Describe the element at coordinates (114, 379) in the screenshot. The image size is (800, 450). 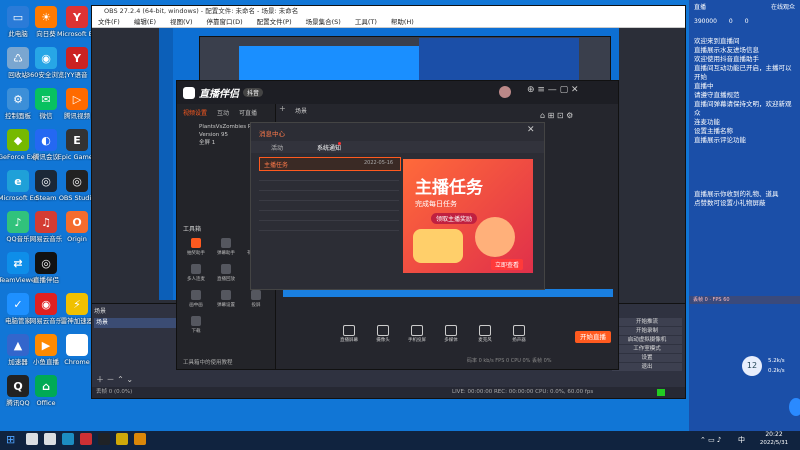
I see `scene-add-icon: ＋ － ⌃ ⌄` at that location.